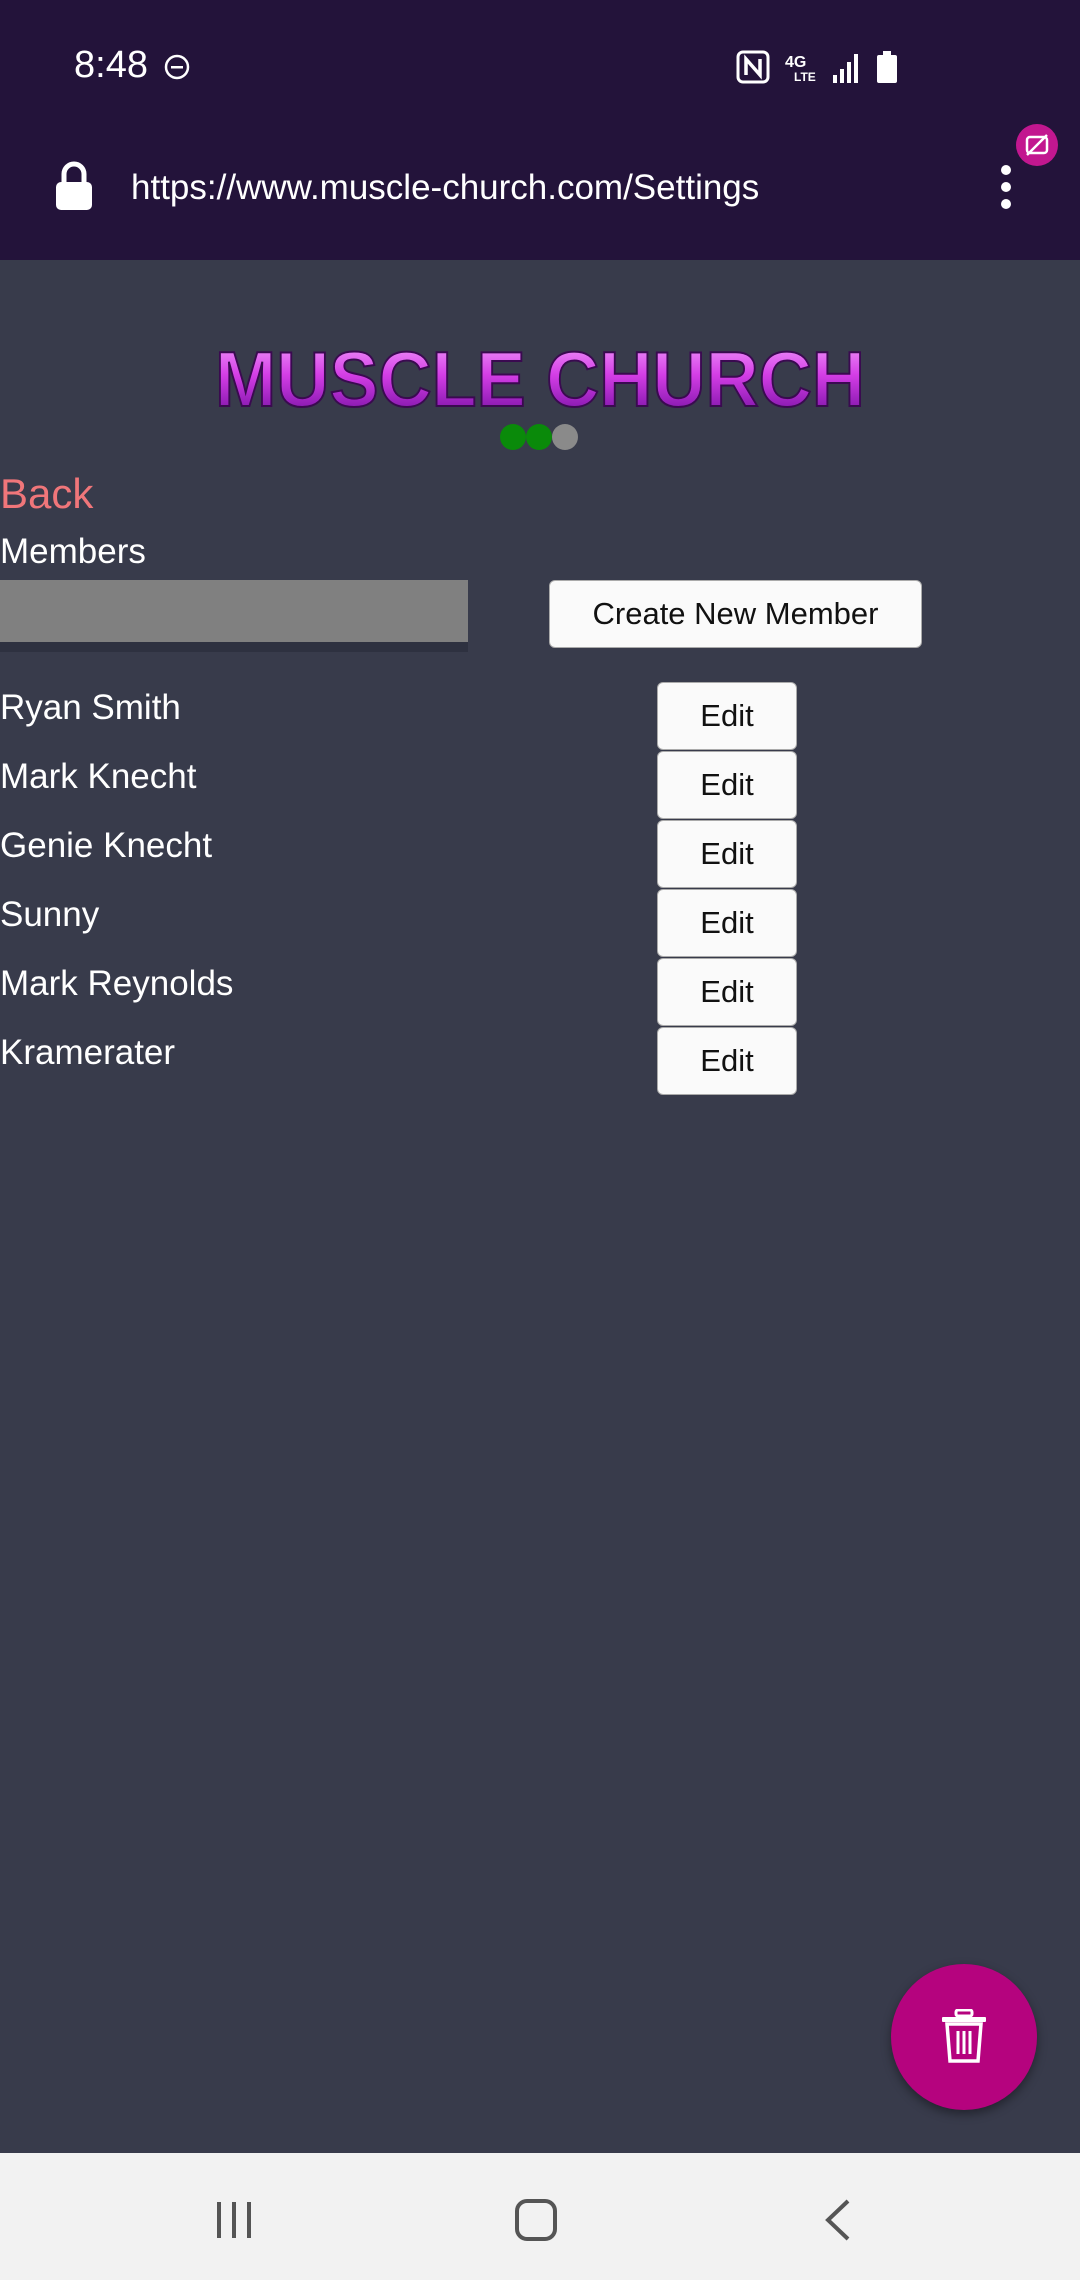  Describe the element at coordinates (847, 67) in the screenshot. I see `signal-icon` at that location.